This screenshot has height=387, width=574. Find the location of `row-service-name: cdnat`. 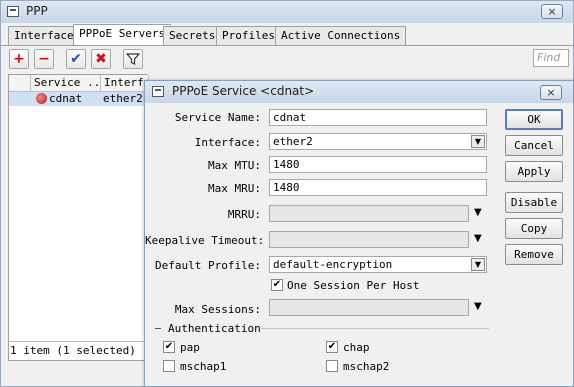

row-service-name: cdnat is located at coordinates (66, 98).